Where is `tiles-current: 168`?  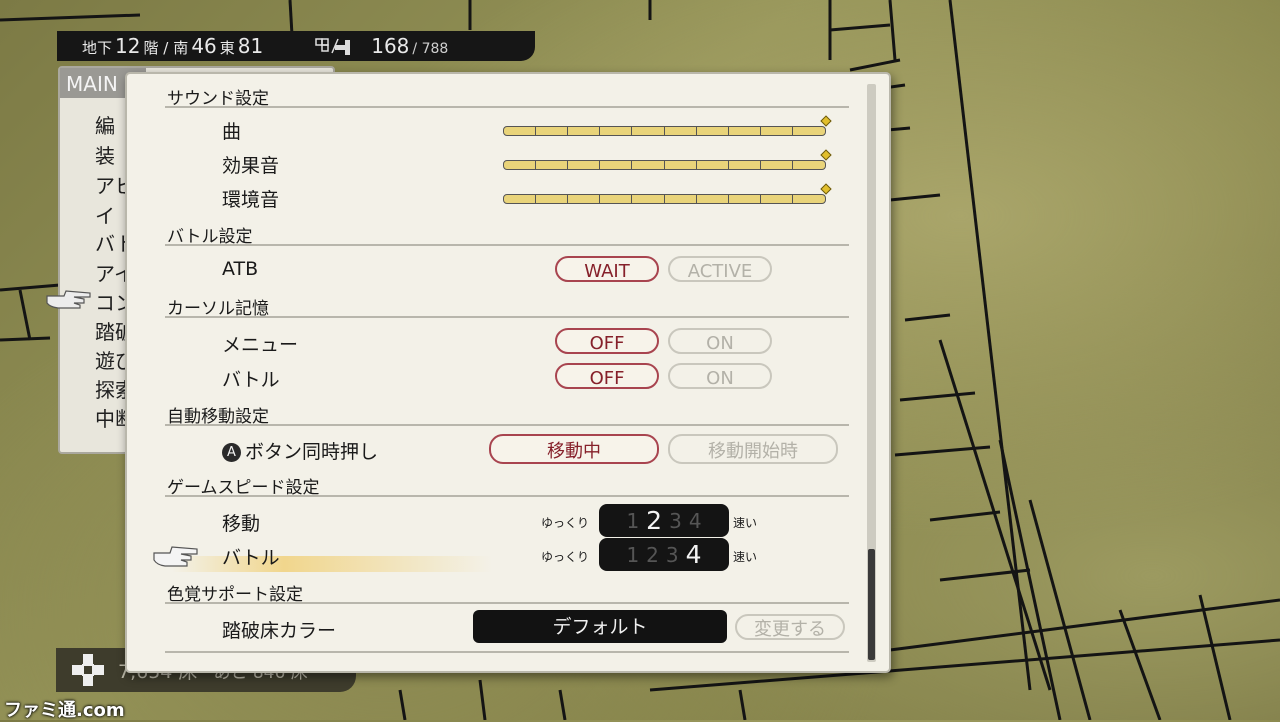
tiles-current: 168 is located at coordinates (390, 46).